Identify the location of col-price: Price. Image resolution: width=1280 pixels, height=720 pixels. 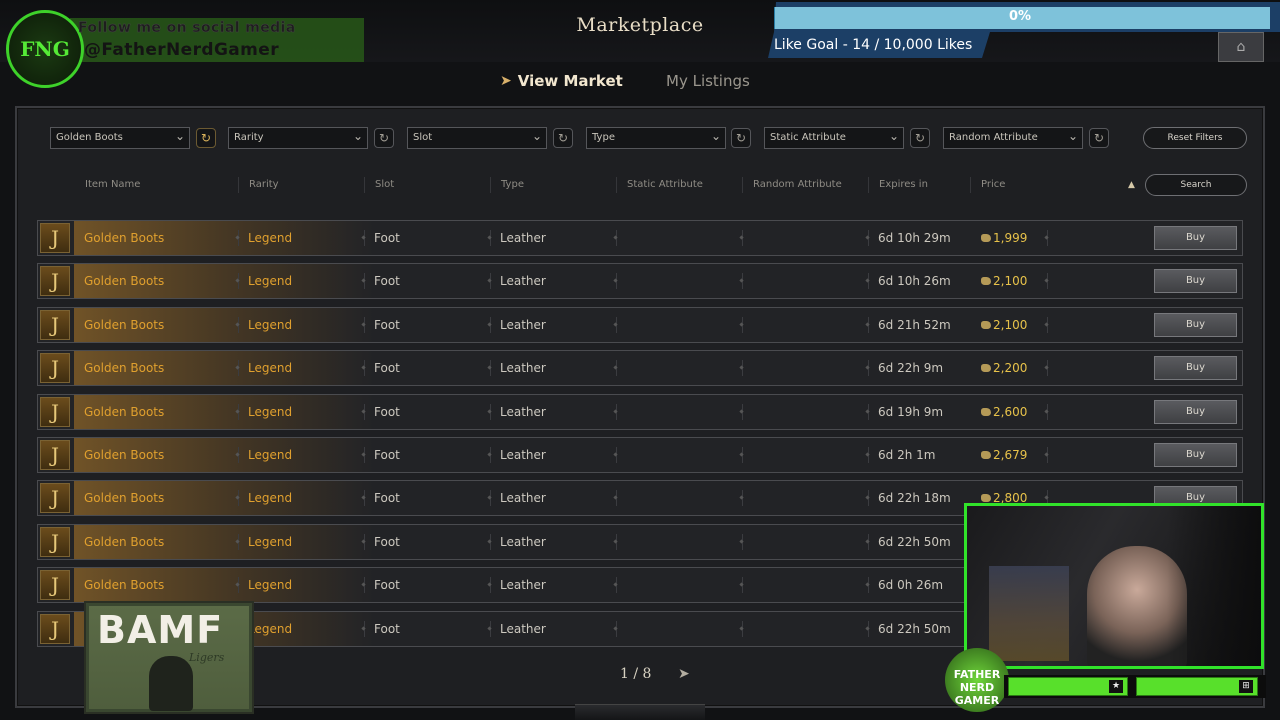
(993, 184).